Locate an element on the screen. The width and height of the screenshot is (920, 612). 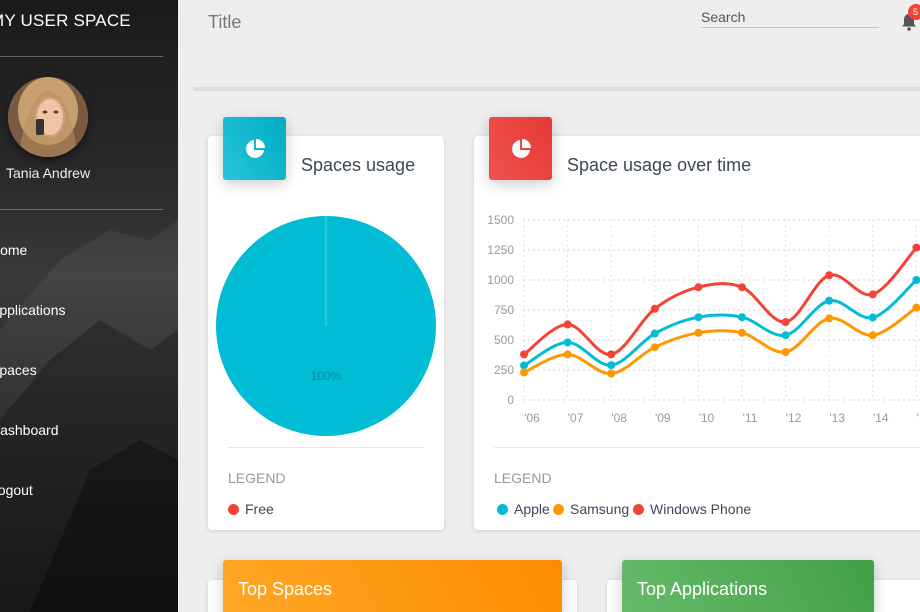
card-title: Top Applications is located at coordinates (702, 589).